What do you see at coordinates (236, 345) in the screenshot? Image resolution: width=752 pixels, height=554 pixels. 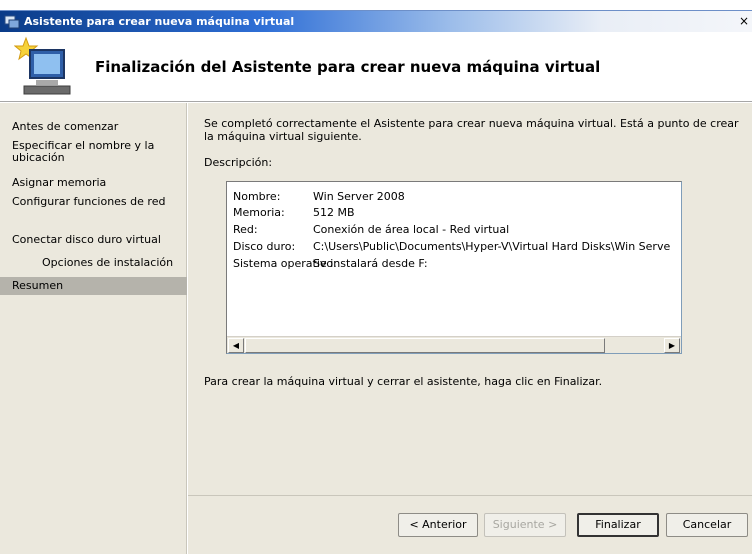 I see `scroll-left-icon: ◀` at bounding box center [236, 345].